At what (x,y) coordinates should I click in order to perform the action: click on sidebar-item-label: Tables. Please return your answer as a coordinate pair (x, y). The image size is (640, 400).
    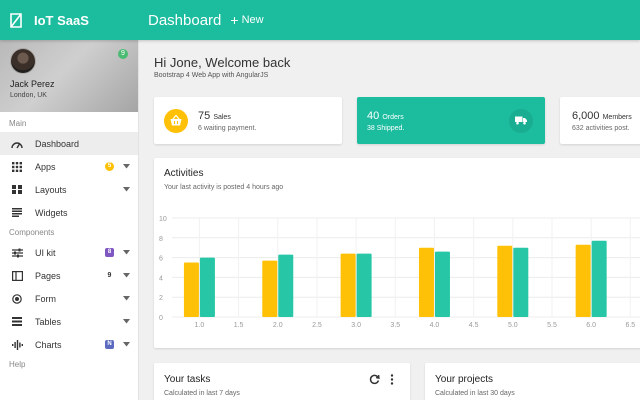
    Looking at the image, I should click on (48, 321).